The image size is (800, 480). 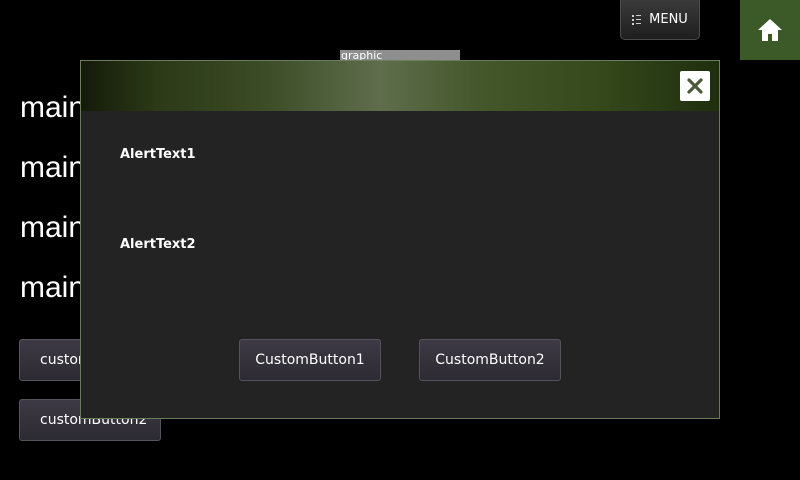 I want to click on home-button, so click(x=770, y=30).